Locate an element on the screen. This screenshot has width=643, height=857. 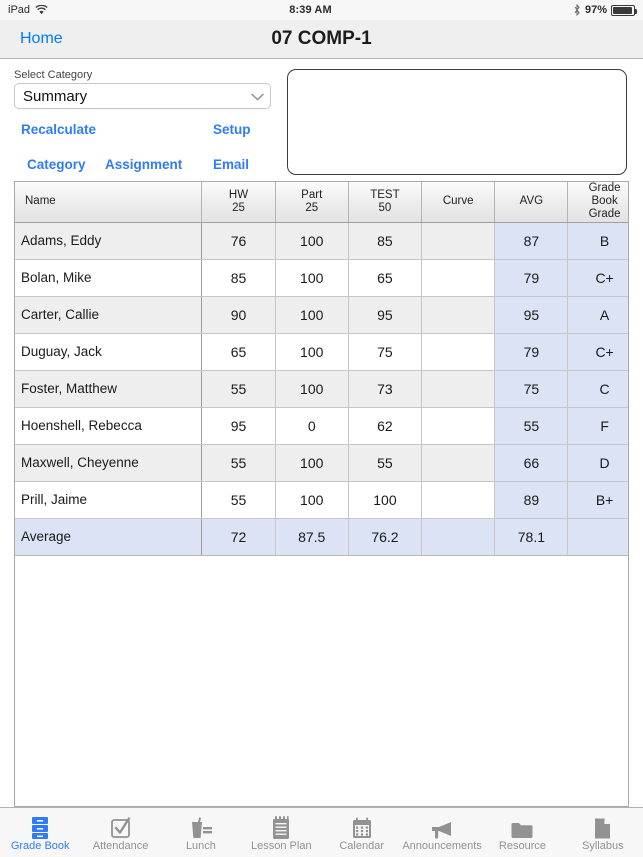
cell-student-name: Duguay, Jack is located at coordinates (109, 352).